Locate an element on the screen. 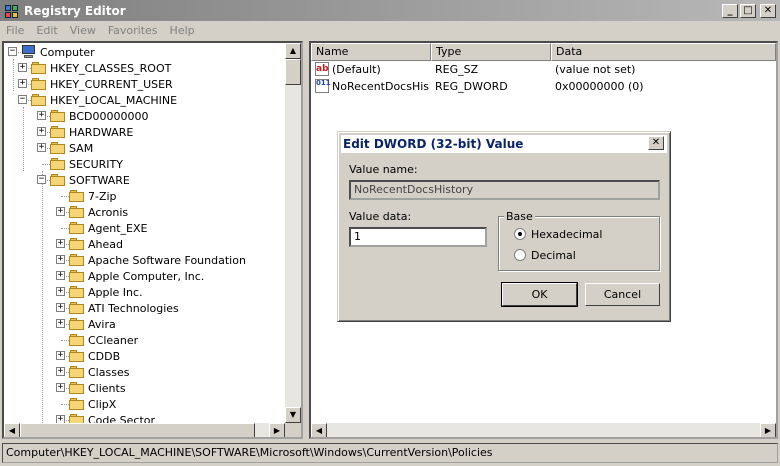 Image resolution: width=780 pixels, height=466 pixels. tree-item-label: HKEY_CURRENT_USER is located at coordinates (111, 84).